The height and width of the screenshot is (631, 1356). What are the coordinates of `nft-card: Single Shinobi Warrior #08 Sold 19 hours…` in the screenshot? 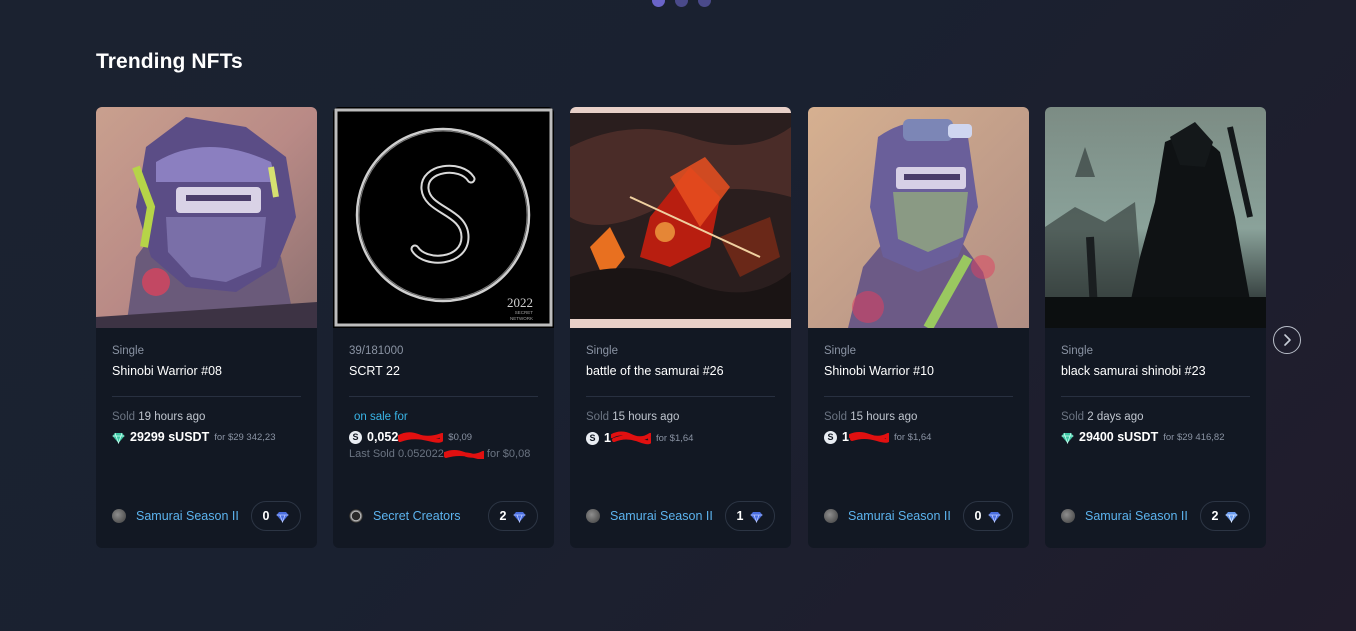 It's located at (206, 327).